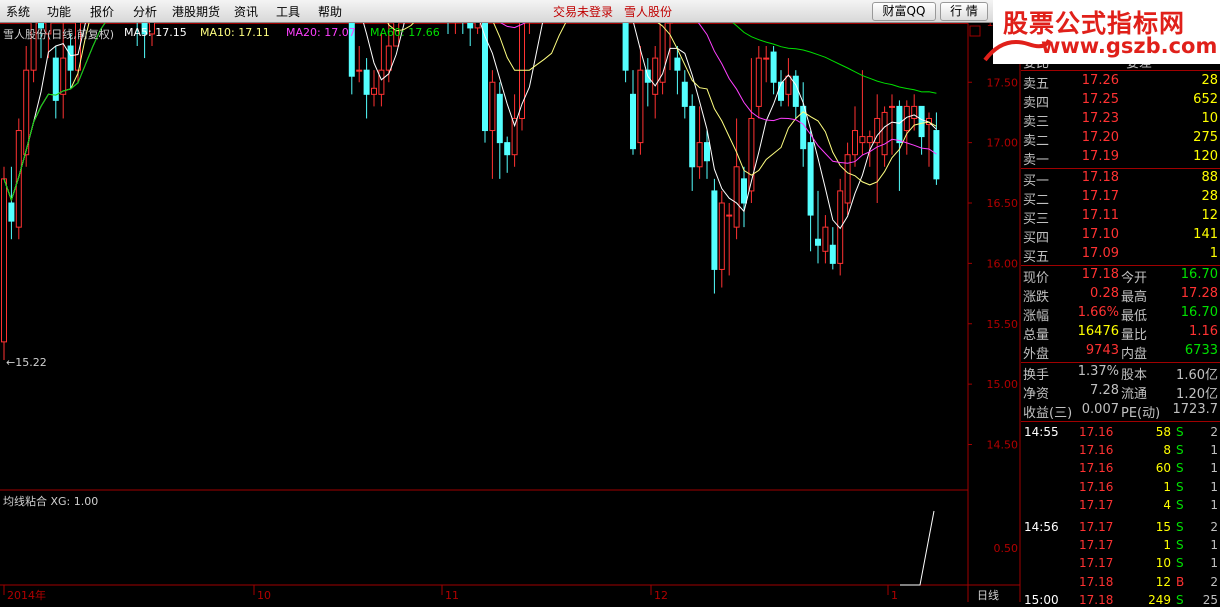 The image size is (1220, 607). Describe the element at coordinates (1134, 354) in the screenshot. I see `stat-label: 内盘` at that location.